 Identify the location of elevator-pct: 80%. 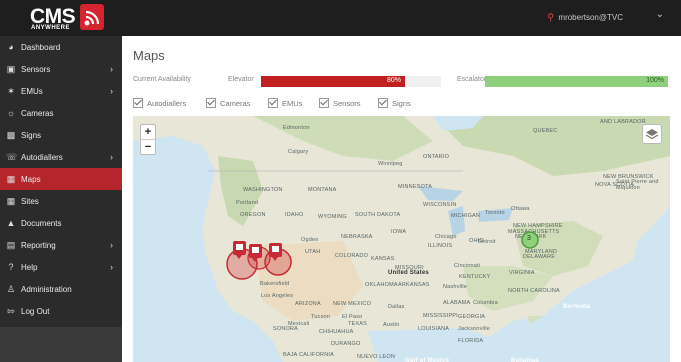
(393, 80).